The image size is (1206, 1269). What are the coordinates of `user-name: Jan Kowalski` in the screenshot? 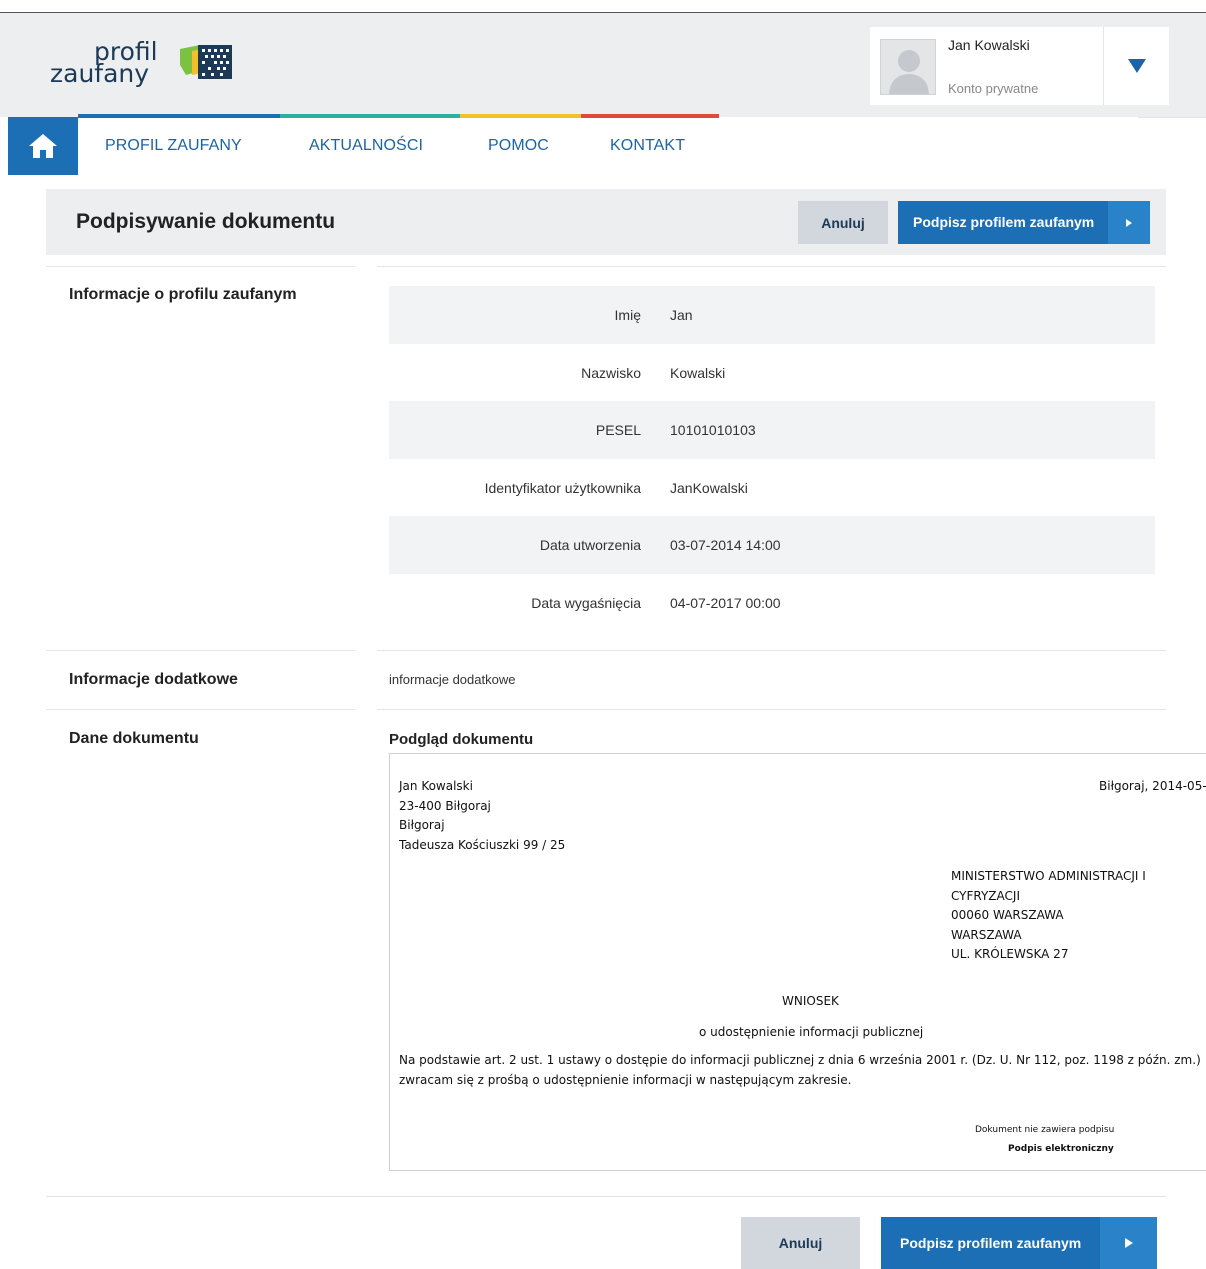 It's located at (989, 45).